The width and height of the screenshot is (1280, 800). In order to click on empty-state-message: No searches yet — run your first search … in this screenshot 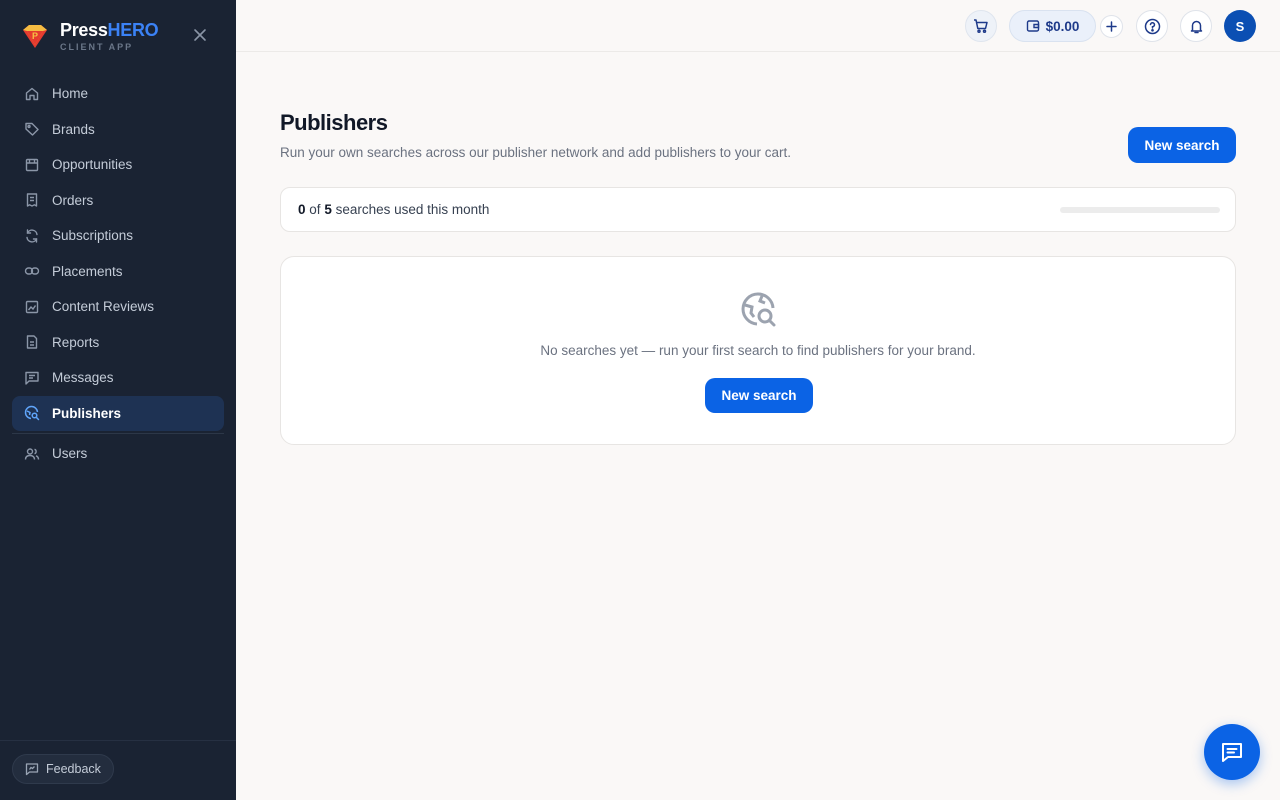, I will do `click(758, 350)`.